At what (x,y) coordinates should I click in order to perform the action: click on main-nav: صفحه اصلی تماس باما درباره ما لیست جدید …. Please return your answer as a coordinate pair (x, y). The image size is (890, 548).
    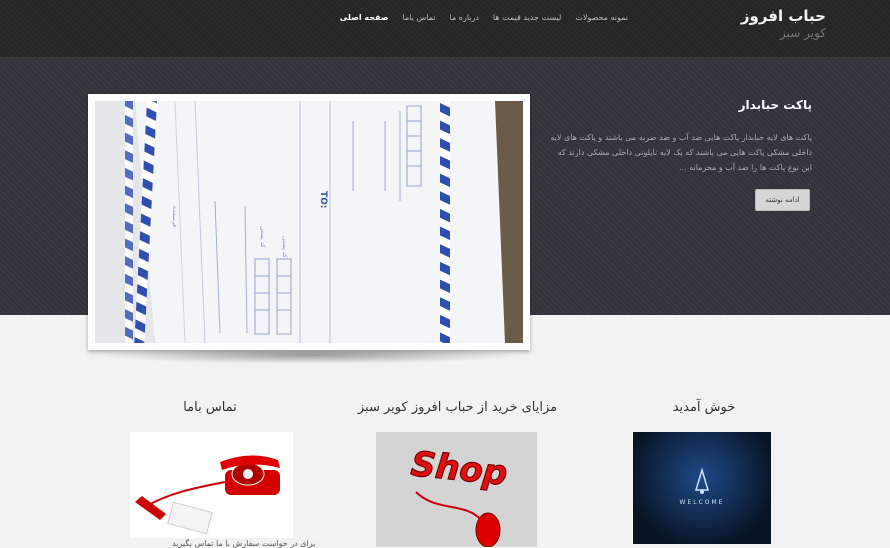
    Looking at the image, I should click on (484, 17).